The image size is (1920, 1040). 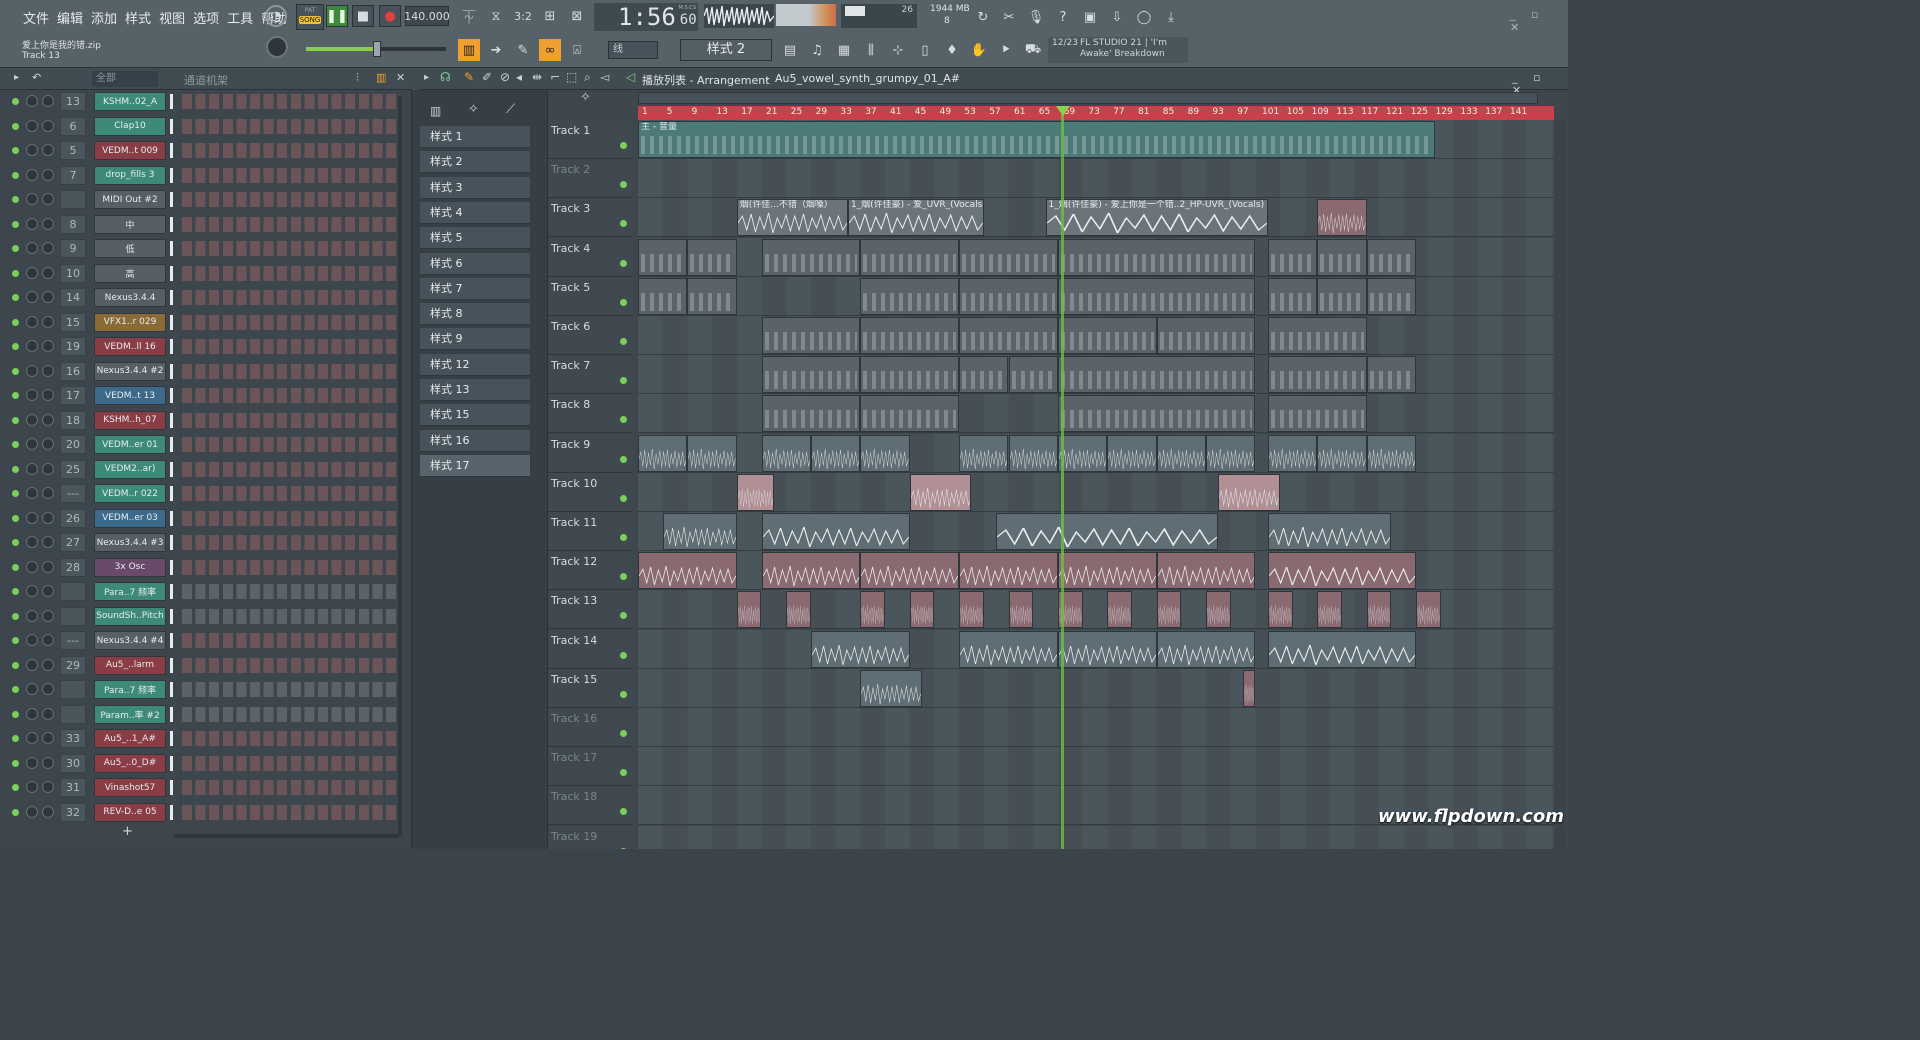 I want to click on piano-roll-icon: ♫, so click(x=817, y=50).